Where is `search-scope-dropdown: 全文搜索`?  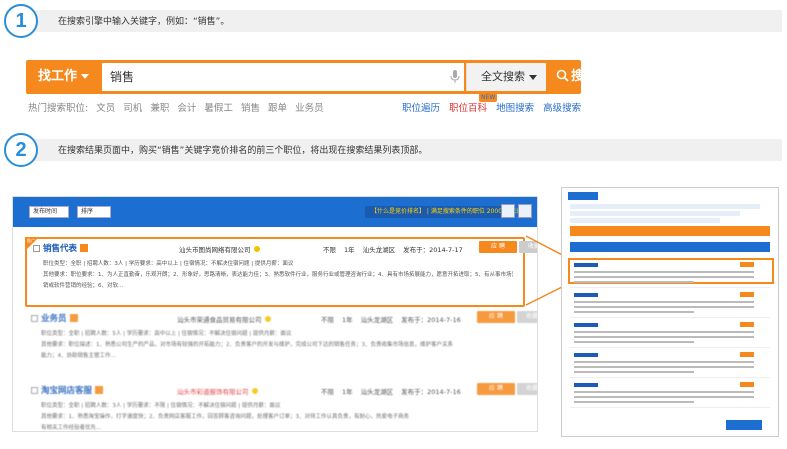
search-scope-dropdown: 全文搜索 is located at coordinates (506, 77).